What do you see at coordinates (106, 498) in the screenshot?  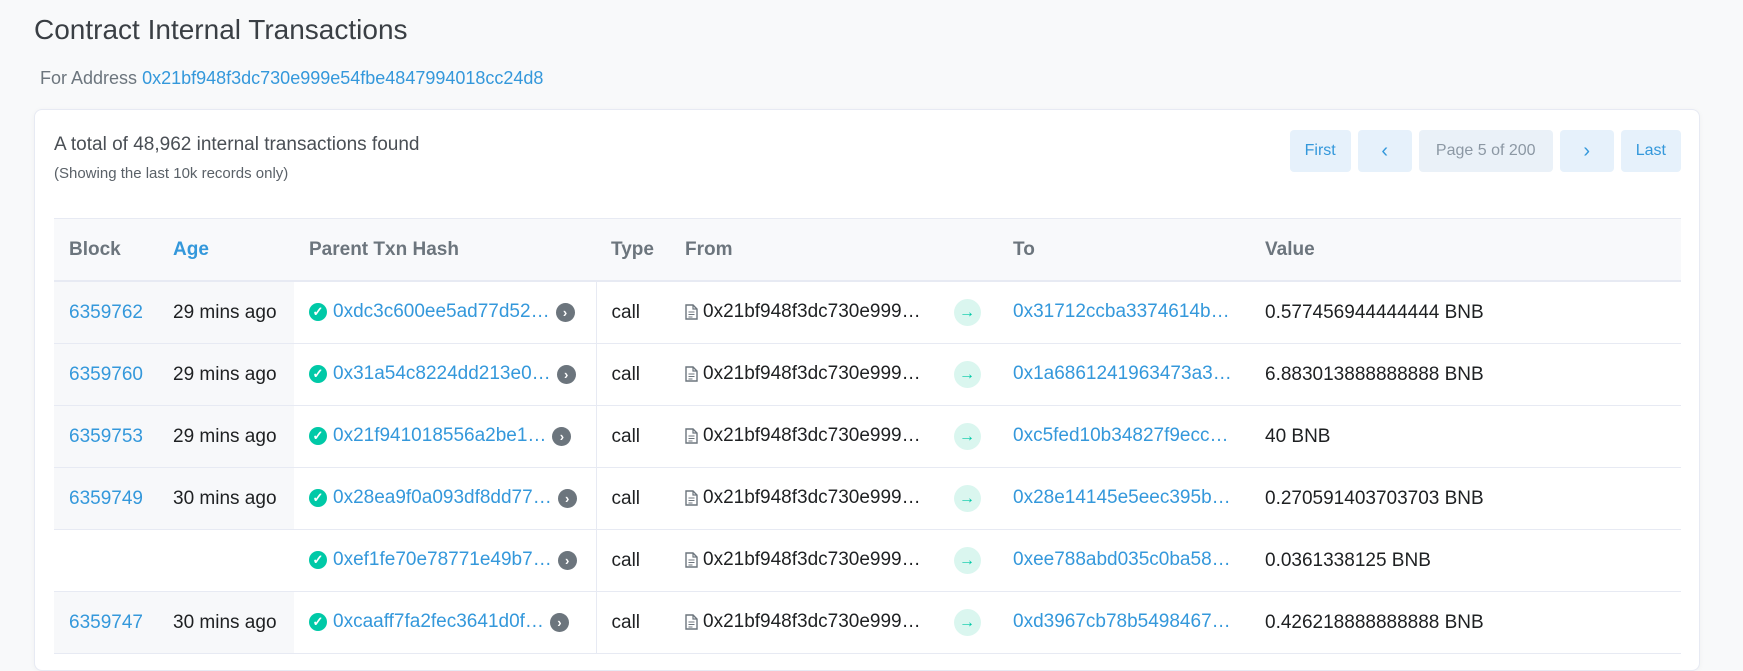 I see `block-link: 6359749` at bounding box center [106, 498].